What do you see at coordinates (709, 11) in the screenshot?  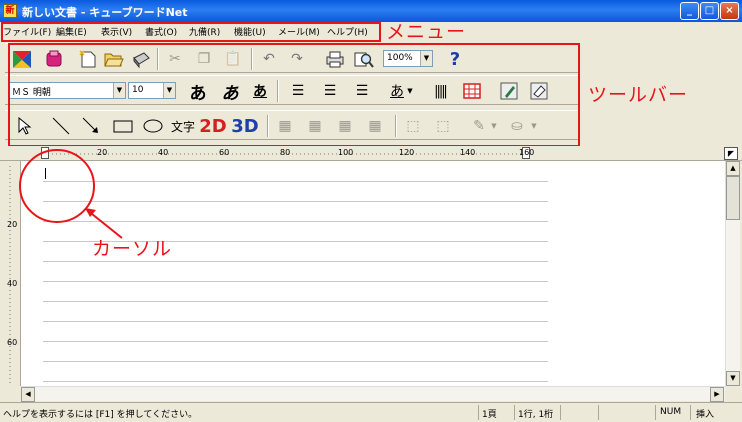 I see `maximize-button: □` at bounding box center [709, 11].